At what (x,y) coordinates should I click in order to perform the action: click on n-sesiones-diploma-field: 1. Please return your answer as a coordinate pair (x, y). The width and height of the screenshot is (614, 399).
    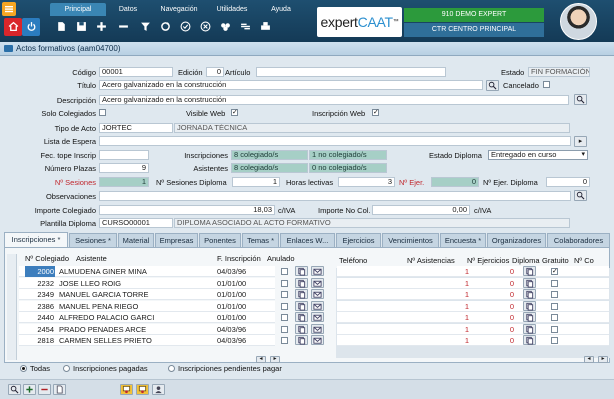
    Looking at the image, I should click on (256, 182).